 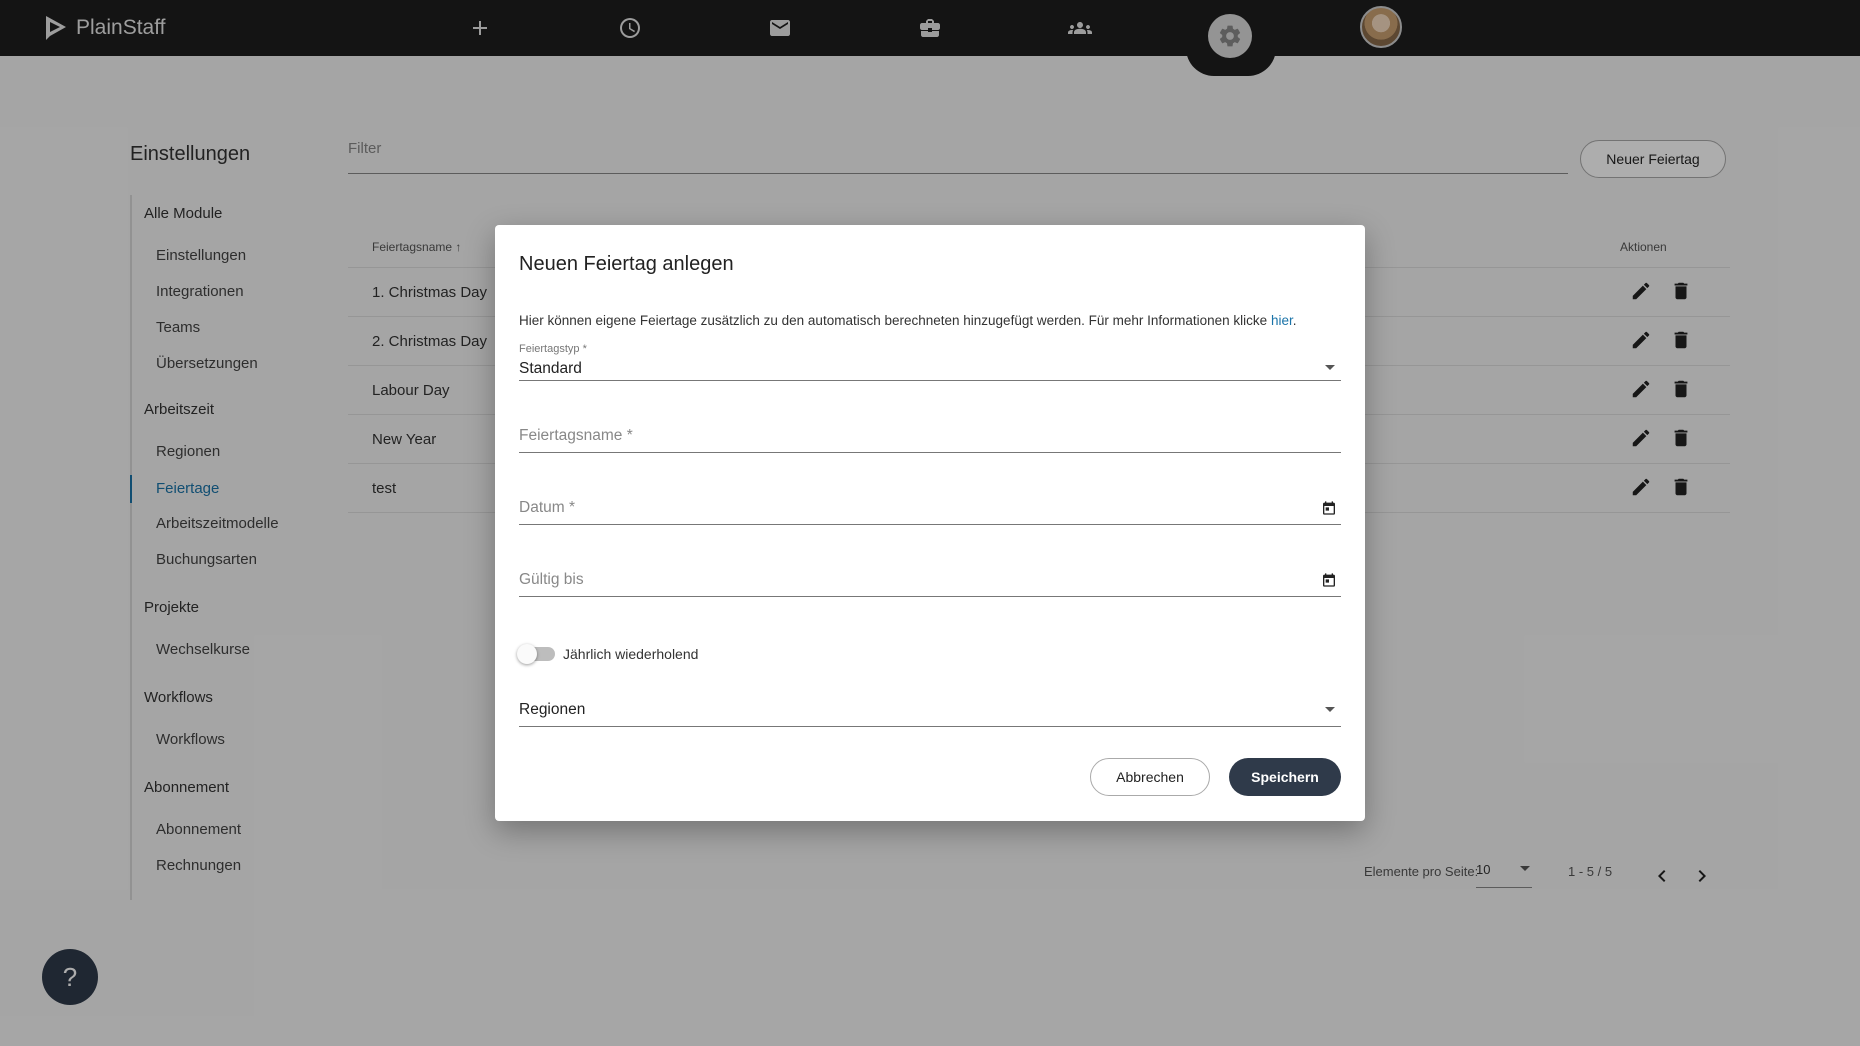 I want to click on regions-placeholder: Regionen, so click(x=552, y=709).